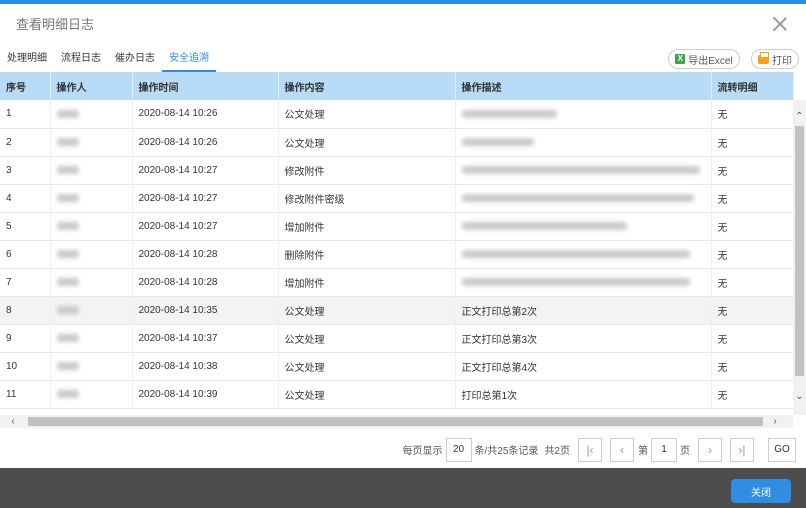  Describe the element at coordinates (458, 449) in the screenshot. I see `per-page-input: 20` at that location.